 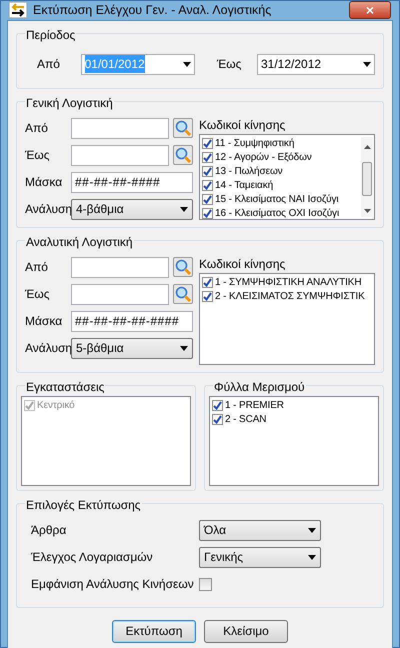 What do you see at coordinates (260, 530) in the screenshot?
I see `dropdown: Όλα` at bounding box center [260, 530].